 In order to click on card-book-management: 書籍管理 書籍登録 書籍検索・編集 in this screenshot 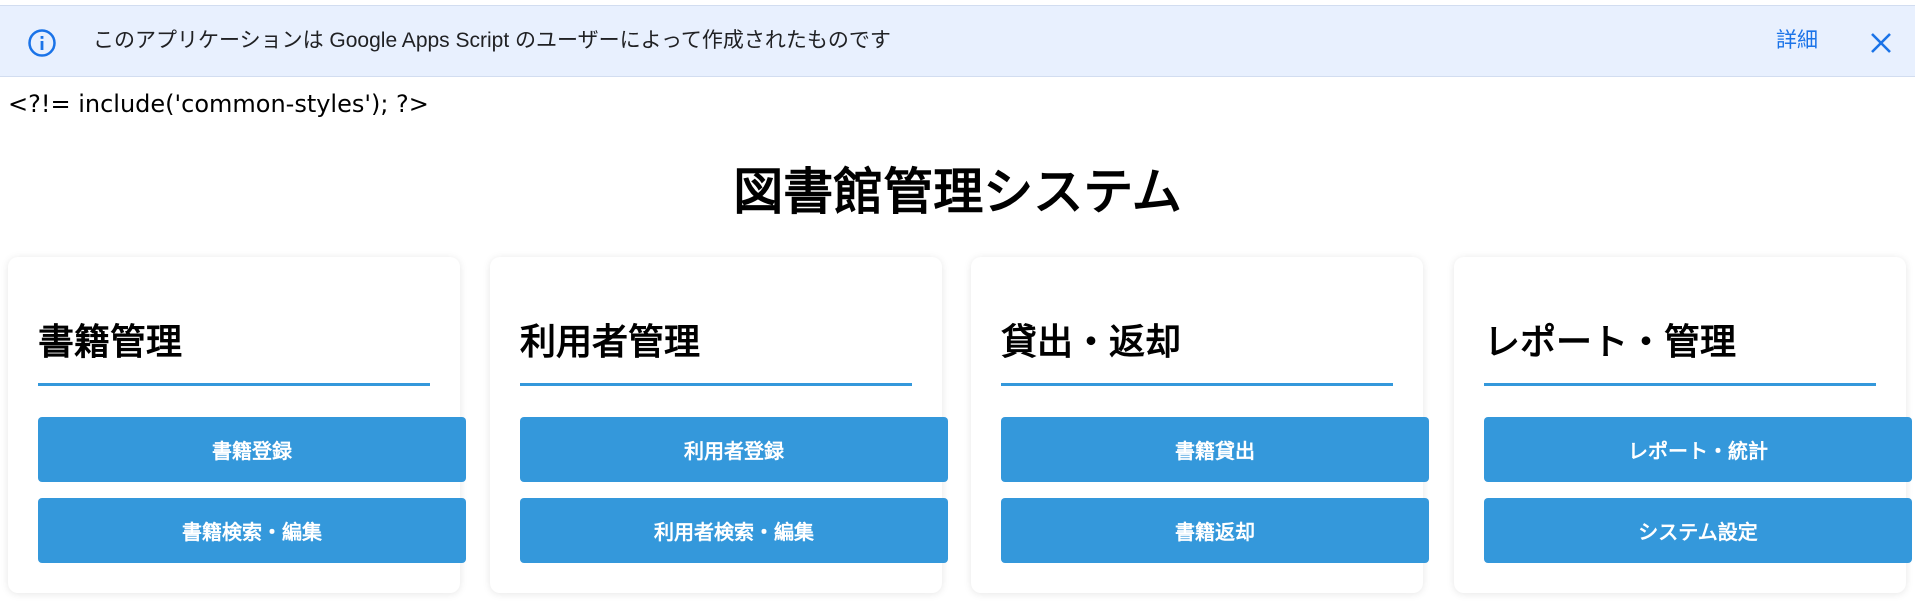, I will do `click(237, 425)`.